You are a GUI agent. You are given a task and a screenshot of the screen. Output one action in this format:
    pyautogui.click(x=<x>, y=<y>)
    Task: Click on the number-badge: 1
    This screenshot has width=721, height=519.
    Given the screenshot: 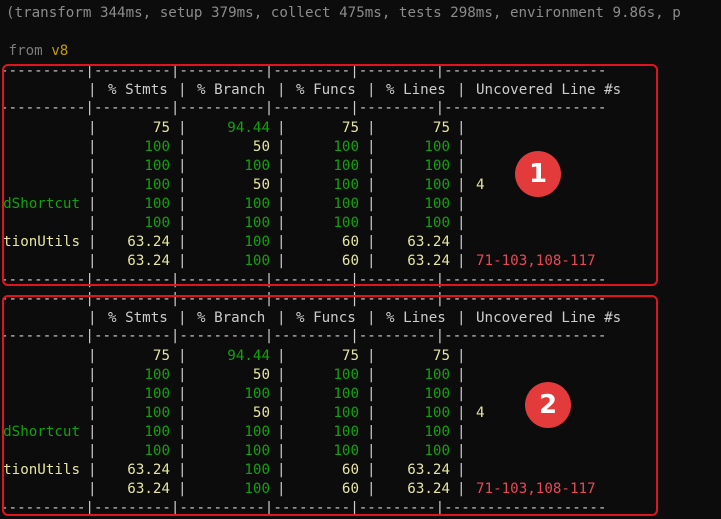 What is the action you would take?
    pyautogui.click(x=538, y=174)
    